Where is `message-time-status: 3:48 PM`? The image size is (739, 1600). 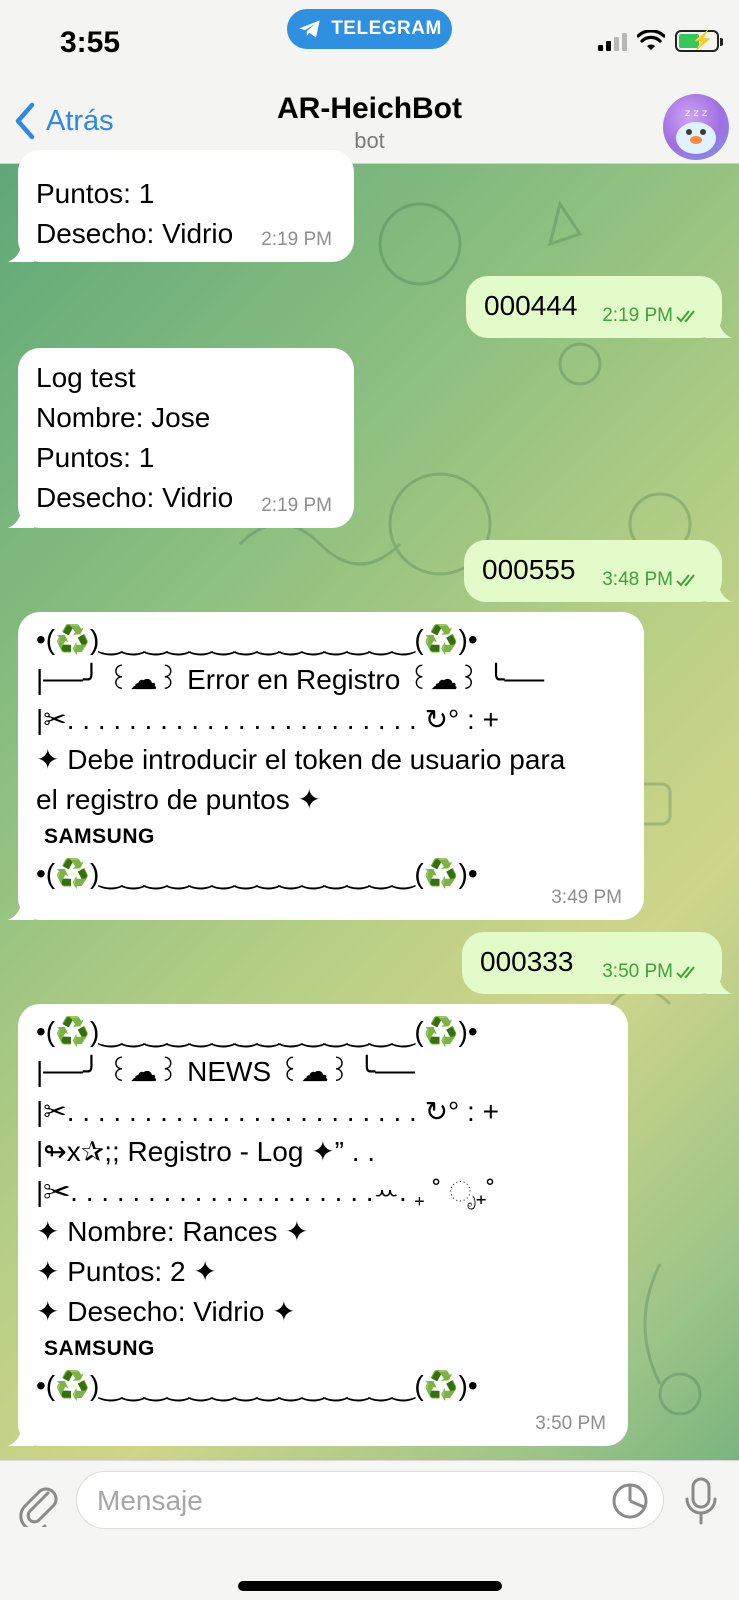
message-time-status: 3:48 PM is located at coordinates (651, 580).